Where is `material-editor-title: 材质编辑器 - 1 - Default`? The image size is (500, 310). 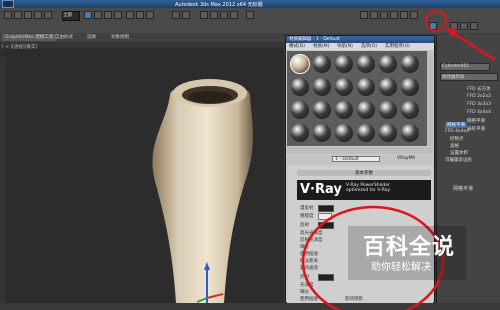
material-editor-title: 材质编辑器 - 1 - Default is located at coordinates (360, 39).